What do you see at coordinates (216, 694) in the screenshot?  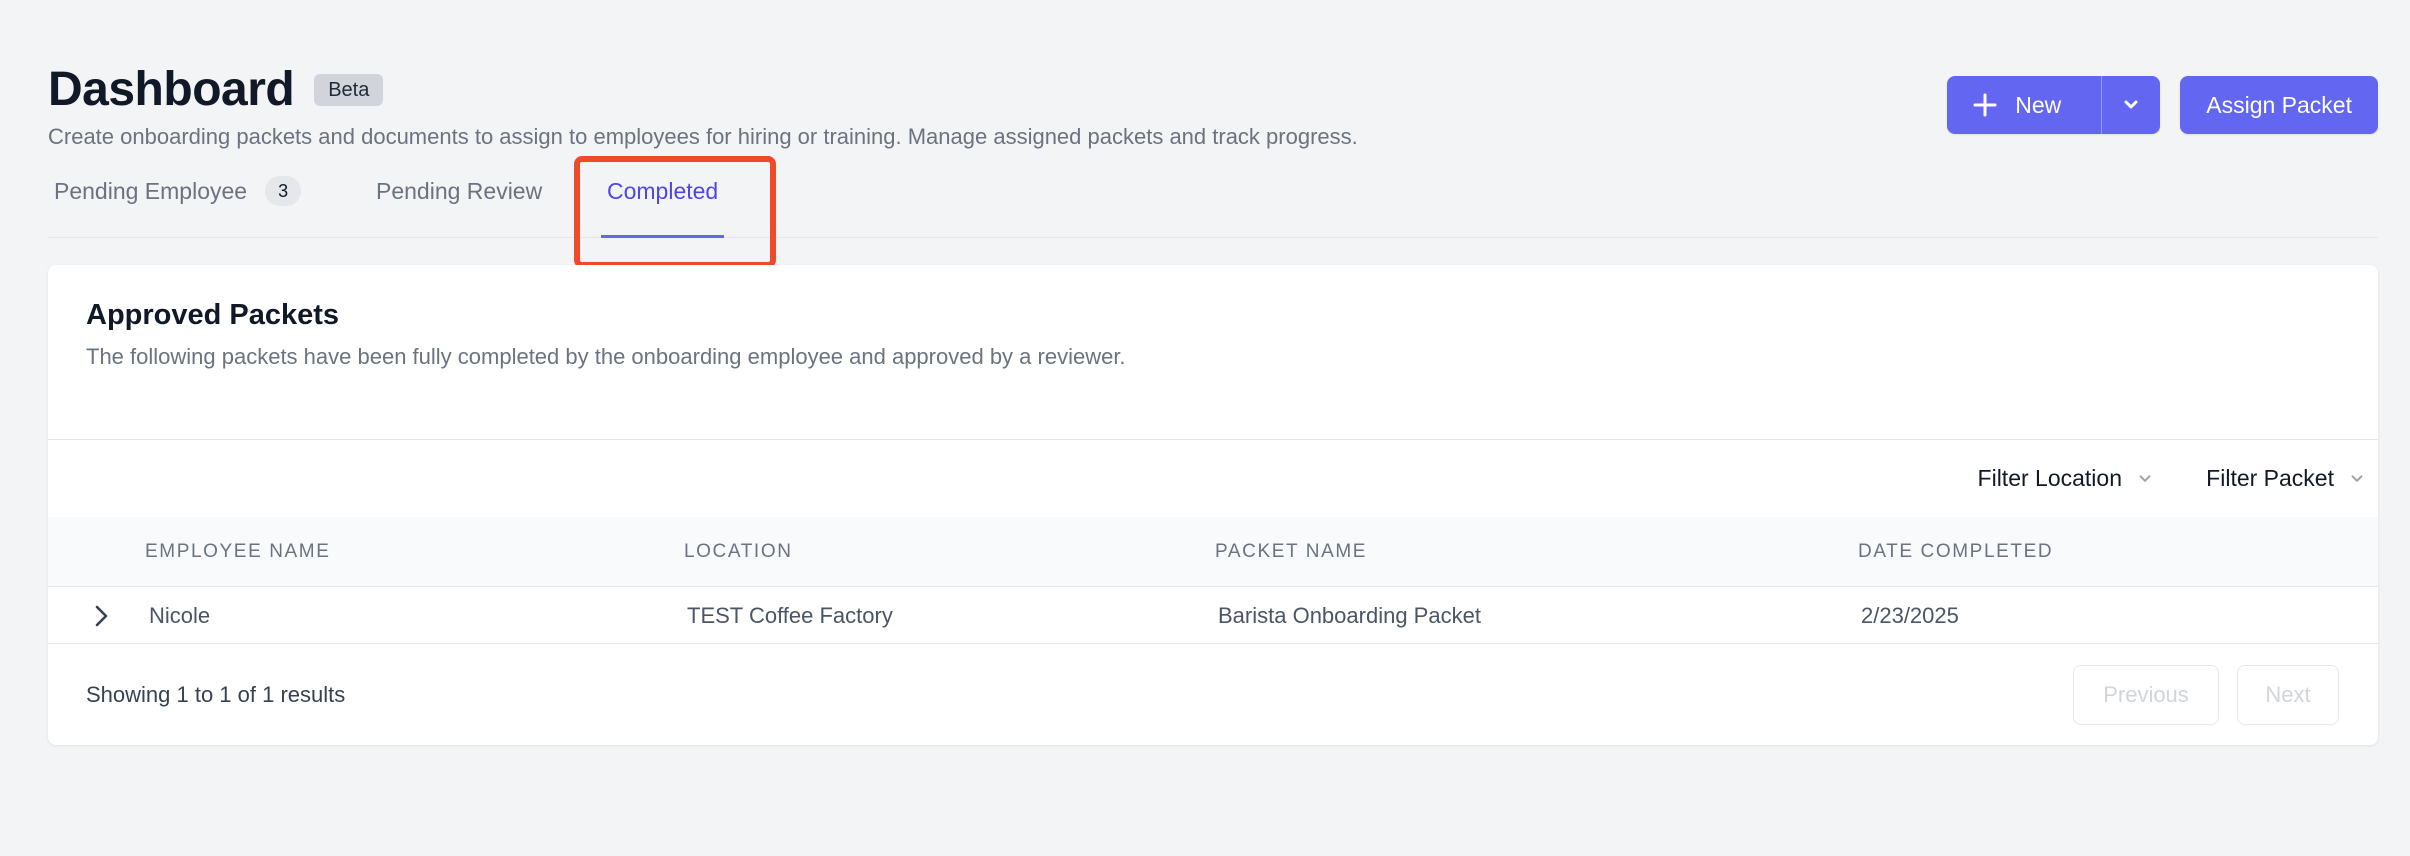 I see `results-summary: Showing 1 to 1 of 1 results` at bounding box center [216, 694].